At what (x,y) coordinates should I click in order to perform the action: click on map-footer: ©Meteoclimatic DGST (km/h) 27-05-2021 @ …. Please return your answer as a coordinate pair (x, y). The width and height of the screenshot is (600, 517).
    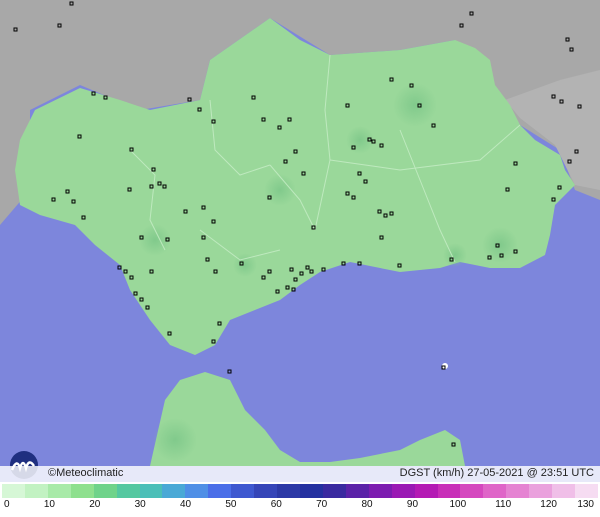
    Looking at the image, I should click on (300, 474).